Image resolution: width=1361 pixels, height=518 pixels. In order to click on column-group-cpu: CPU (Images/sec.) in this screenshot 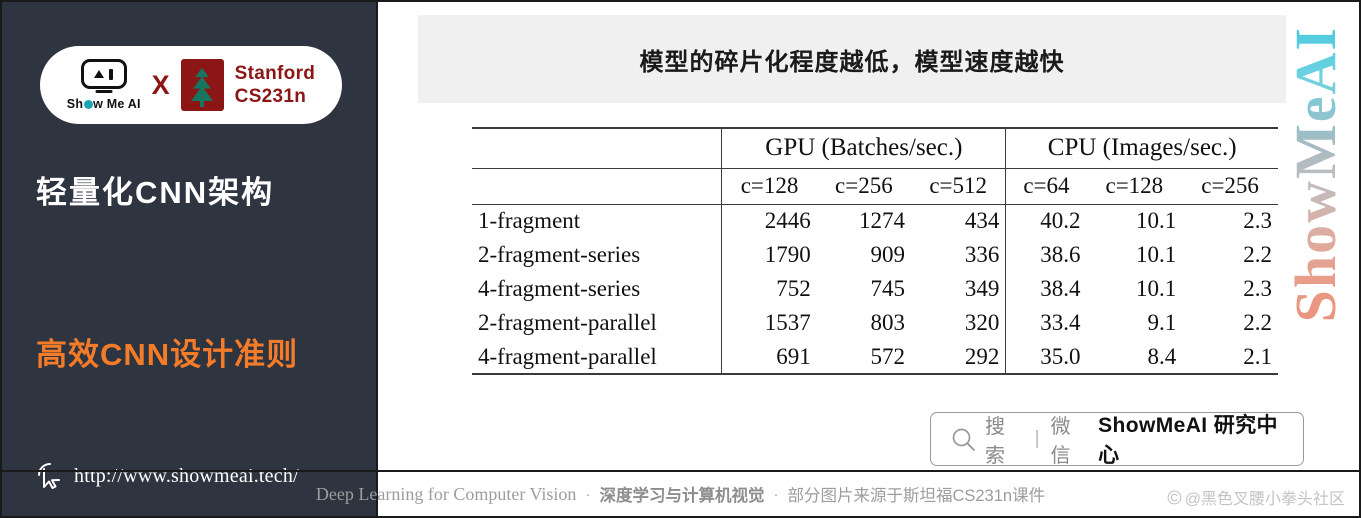, I will do `click(1141, 147)`.